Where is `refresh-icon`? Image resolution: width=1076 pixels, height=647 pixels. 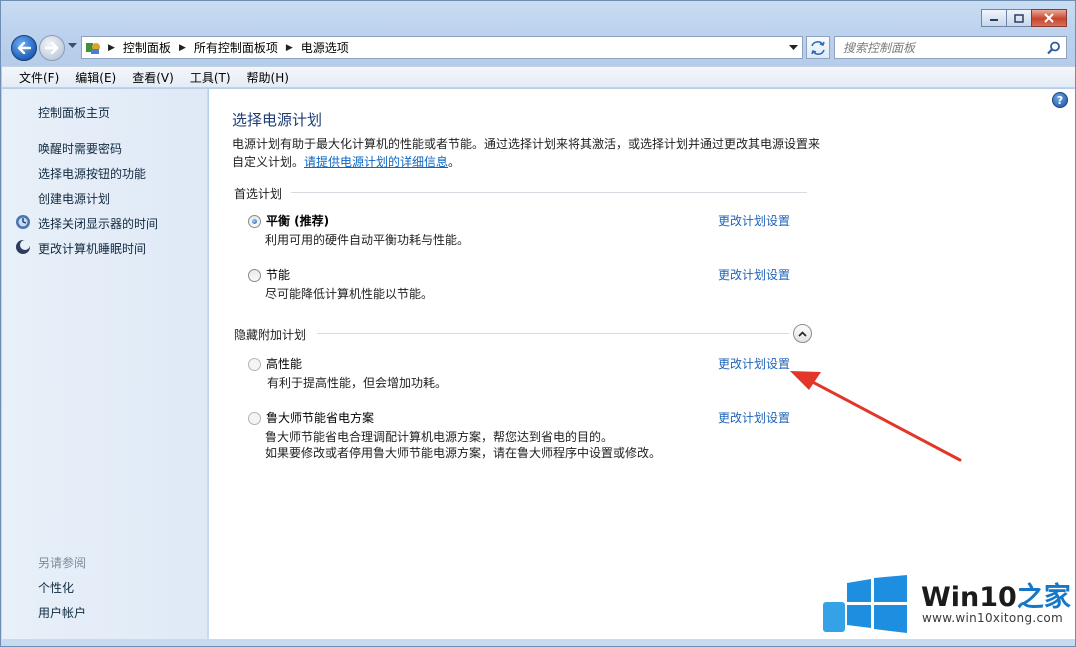
refresh-icon is located at coordinates (818, 47).